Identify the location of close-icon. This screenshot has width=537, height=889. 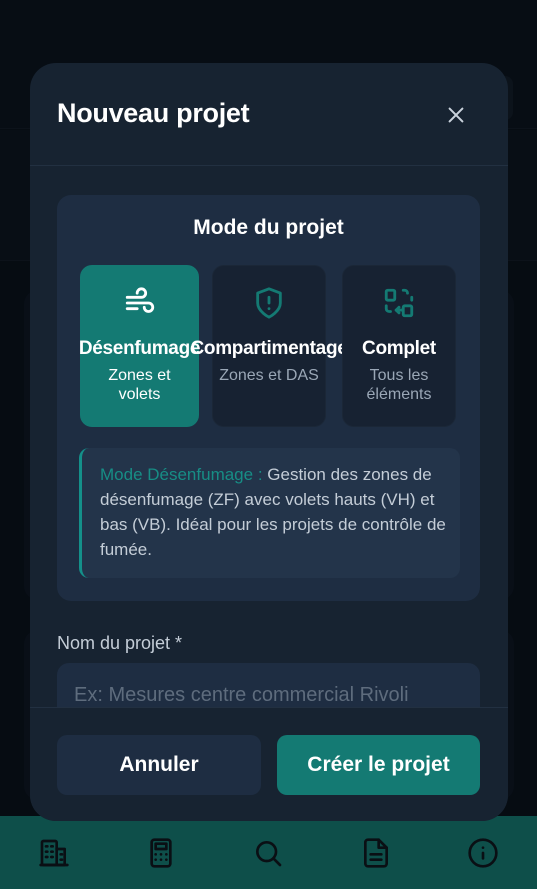
(456, 115).